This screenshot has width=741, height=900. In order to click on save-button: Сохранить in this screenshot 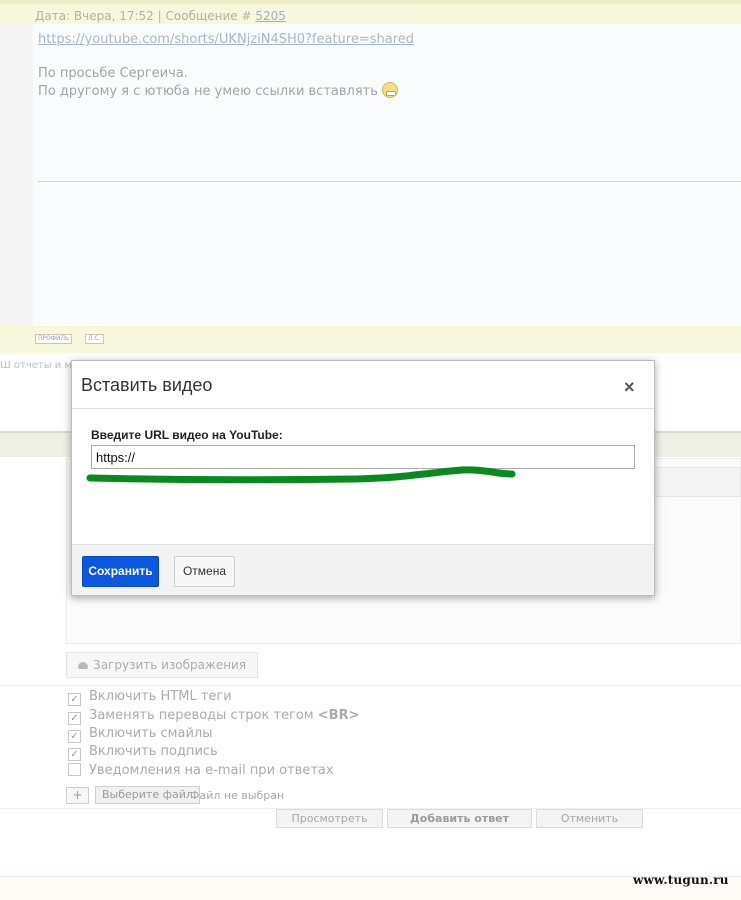, I will do `click(120, 571)`.